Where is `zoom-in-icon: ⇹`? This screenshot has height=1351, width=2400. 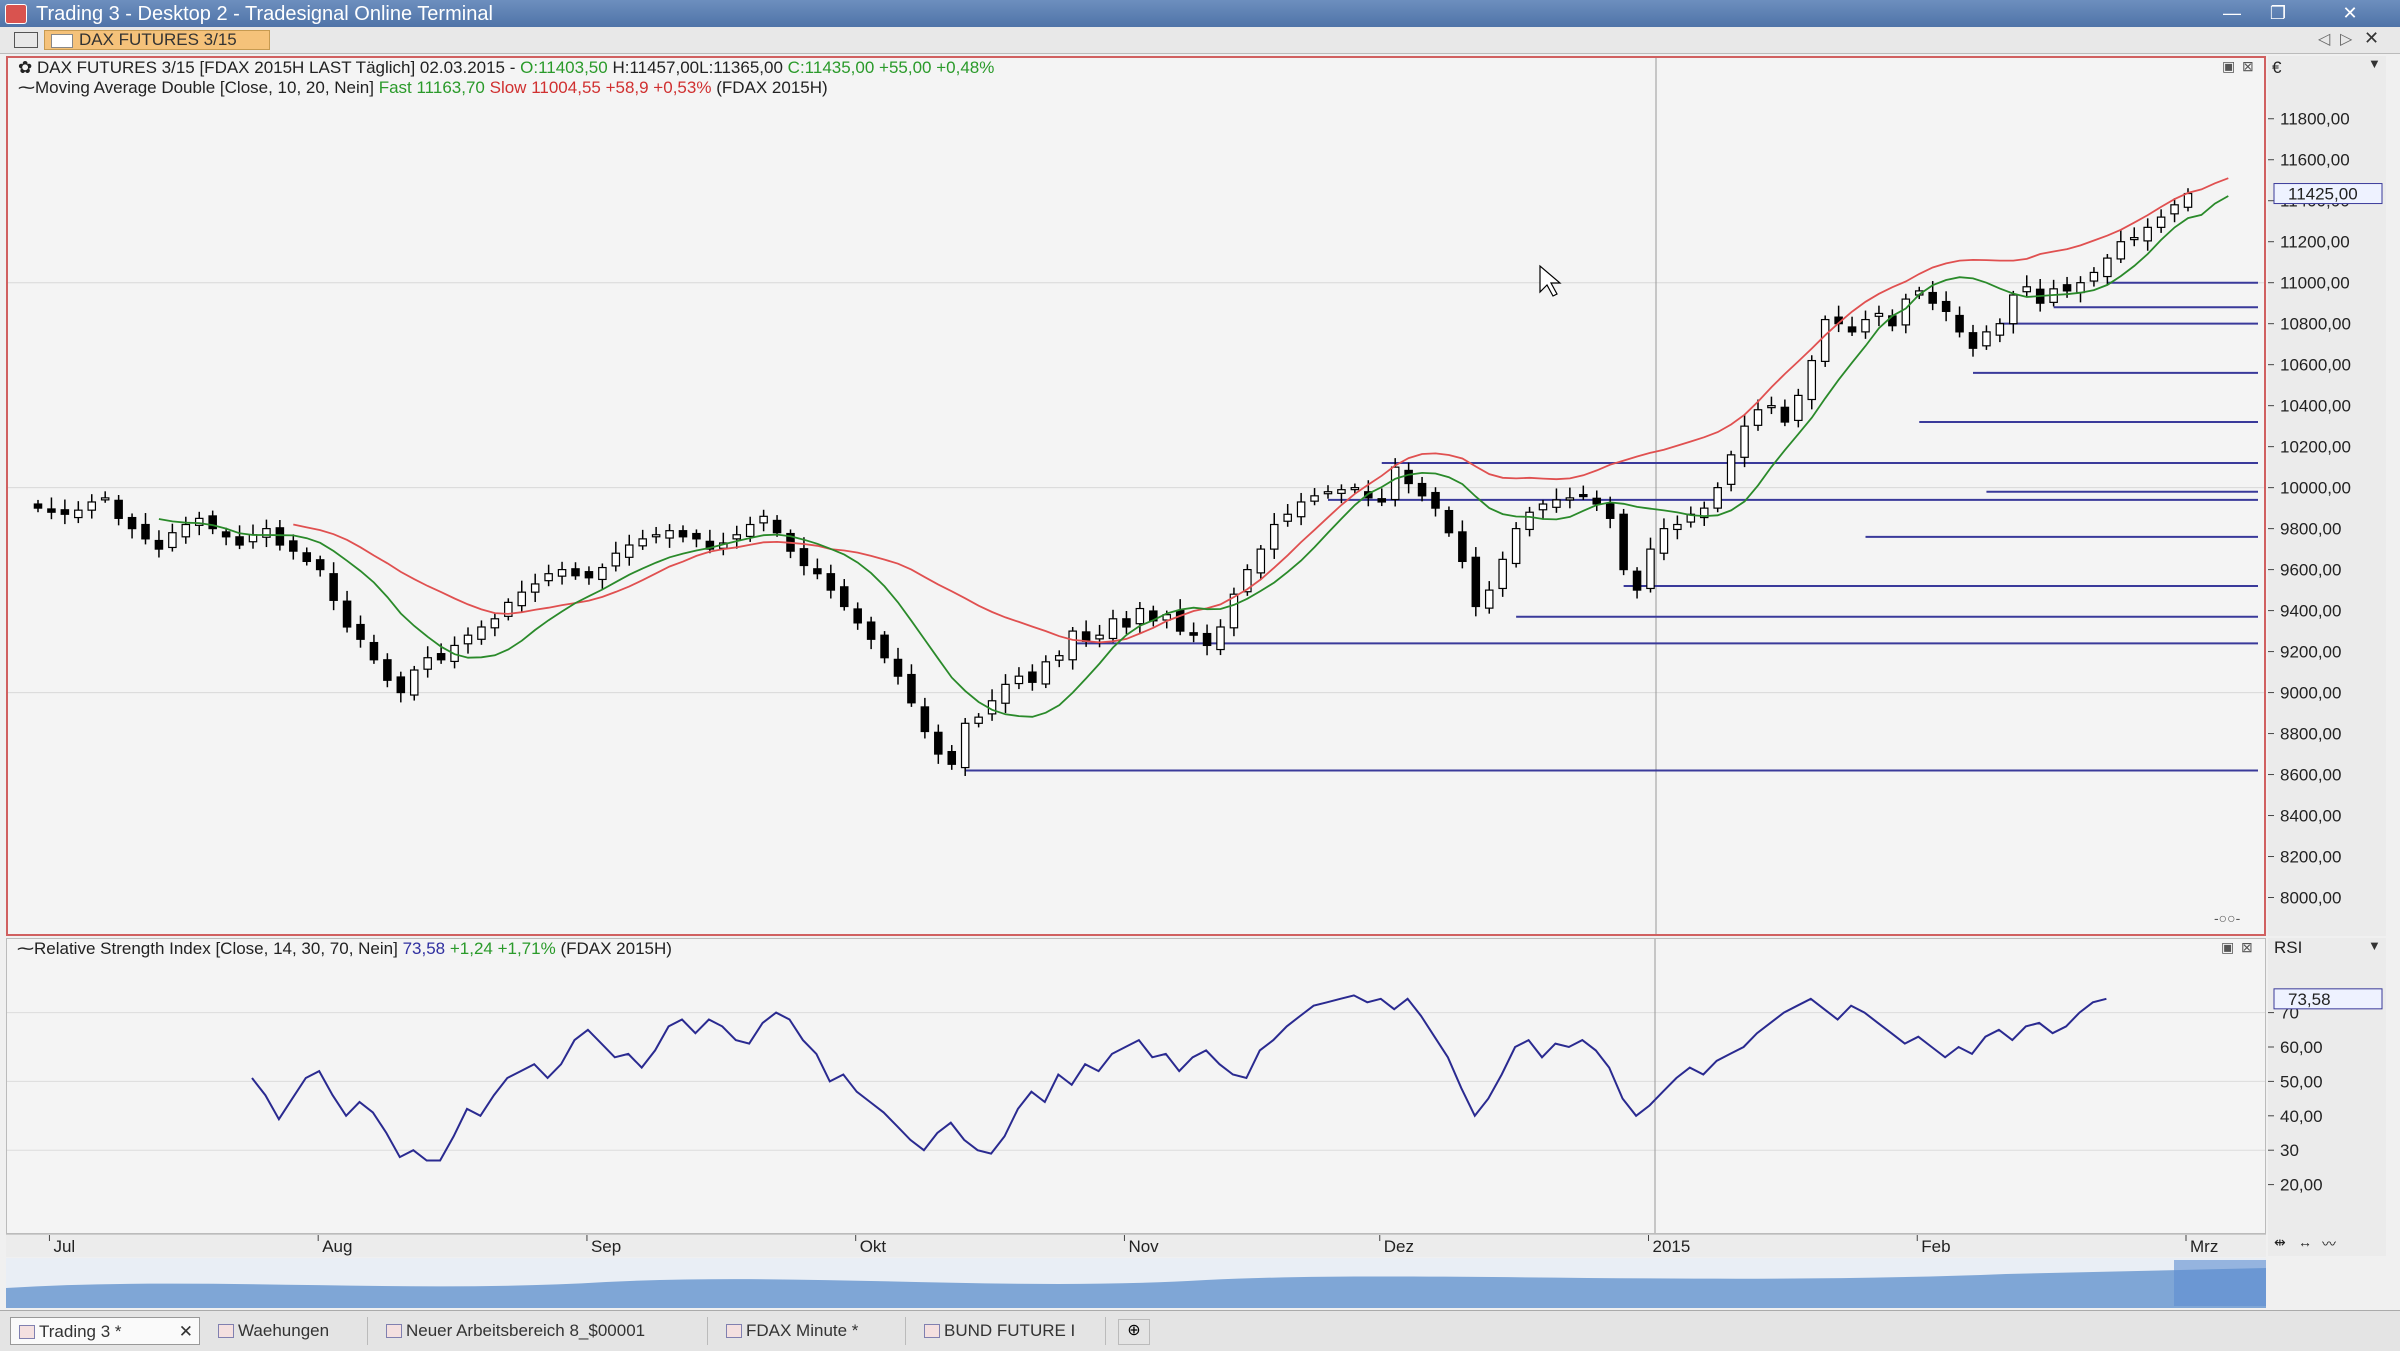 zoom-in-icon: ⇹ is located at coordinates (2280, 1242).